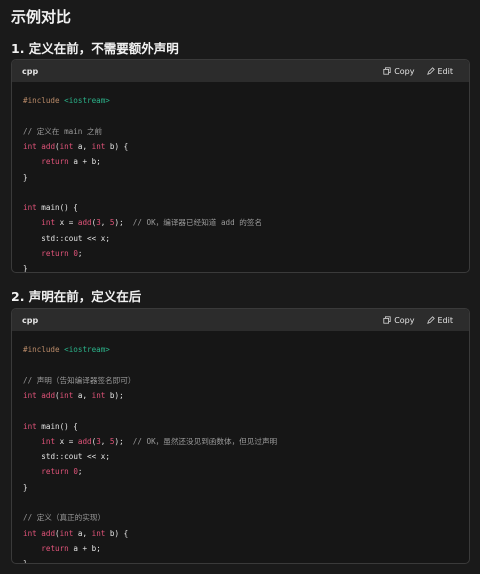 The width and height of the screenshot is (480, 574). I want to click on code-line: // 定义（真正的实现）, so click(64, 518).